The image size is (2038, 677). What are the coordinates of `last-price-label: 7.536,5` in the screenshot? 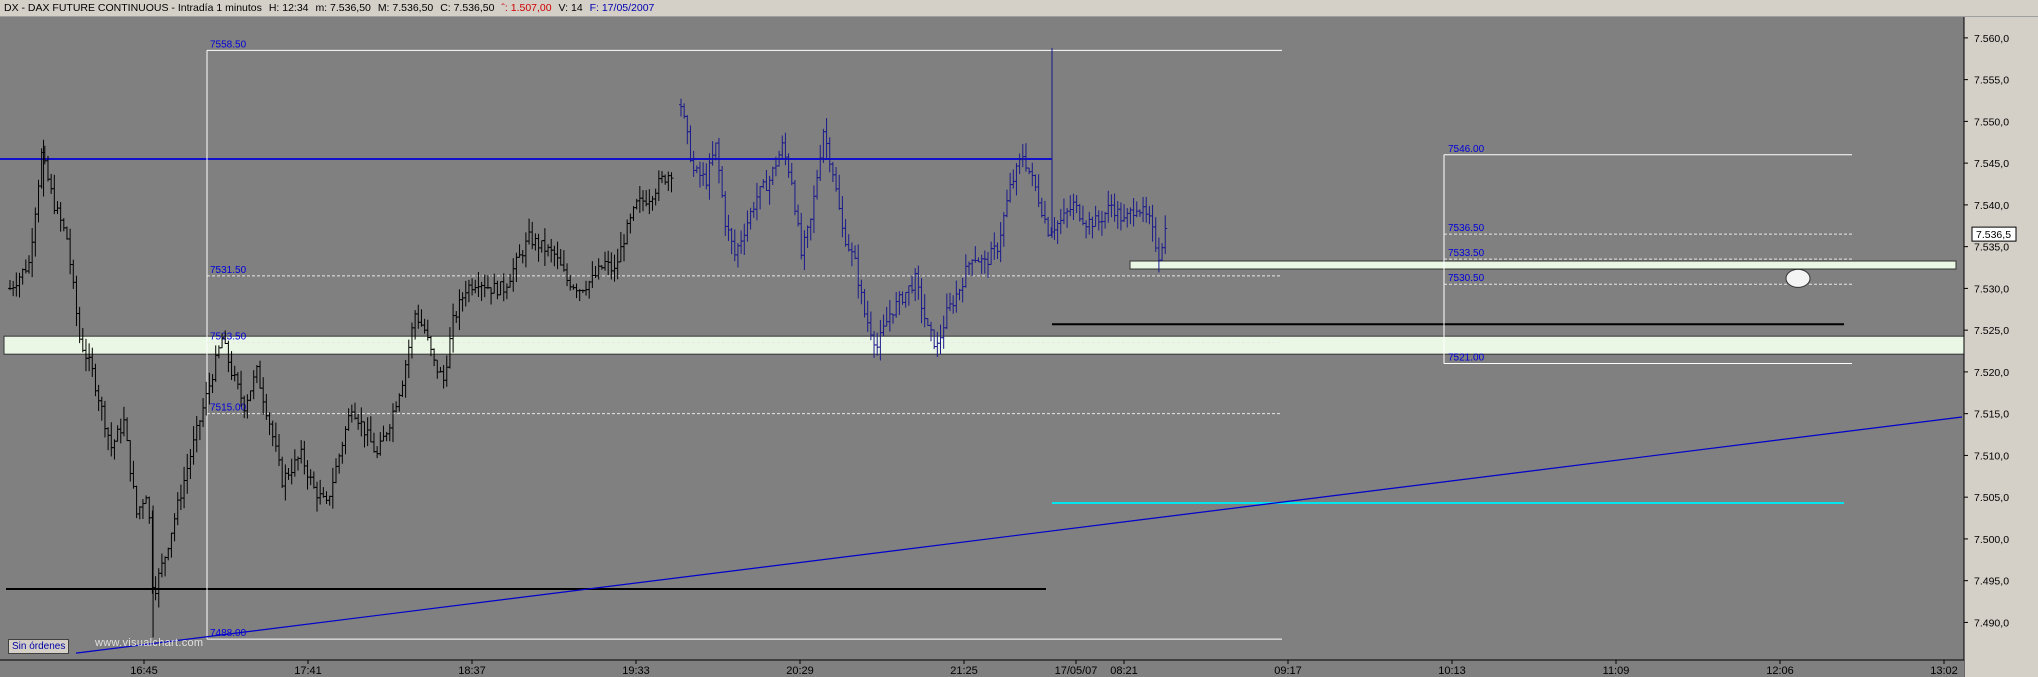 It's located at (1993, 235).